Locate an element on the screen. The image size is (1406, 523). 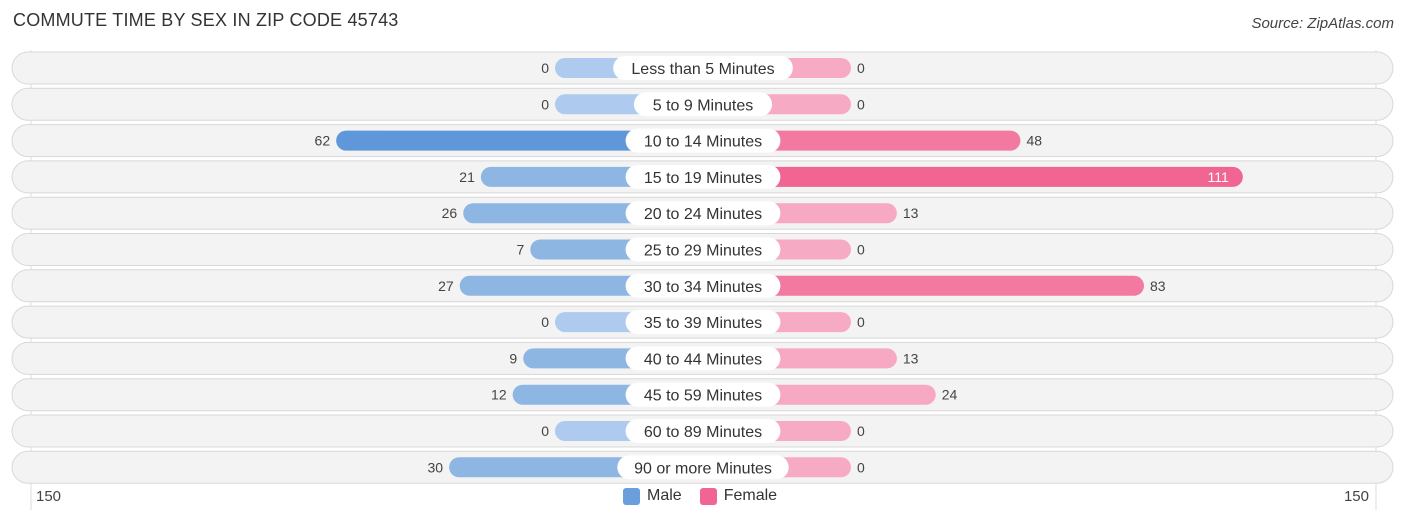
male-value-label: 62 is located at coordinates (323, 141).